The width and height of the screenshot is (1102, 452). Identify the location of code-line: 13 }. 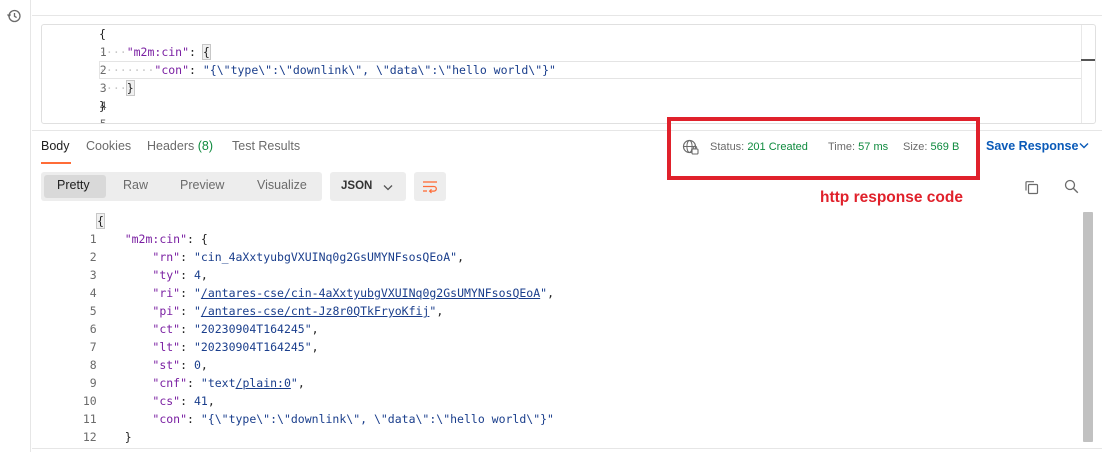
(114, 437).